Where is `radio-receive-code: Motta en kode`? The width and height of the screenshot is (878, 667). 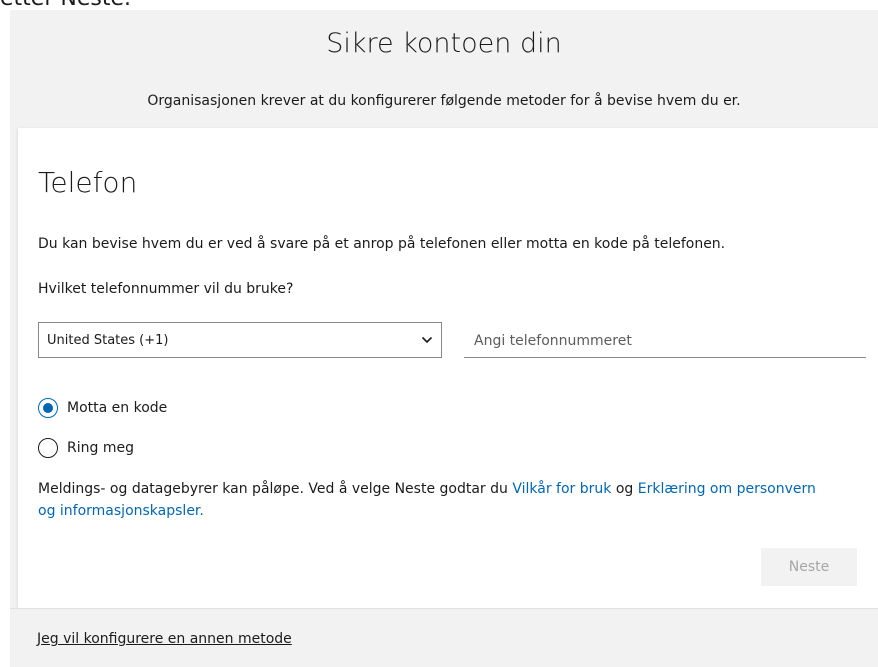 radio-receive-code: Motta en kode is located at coordinates (102, 408).